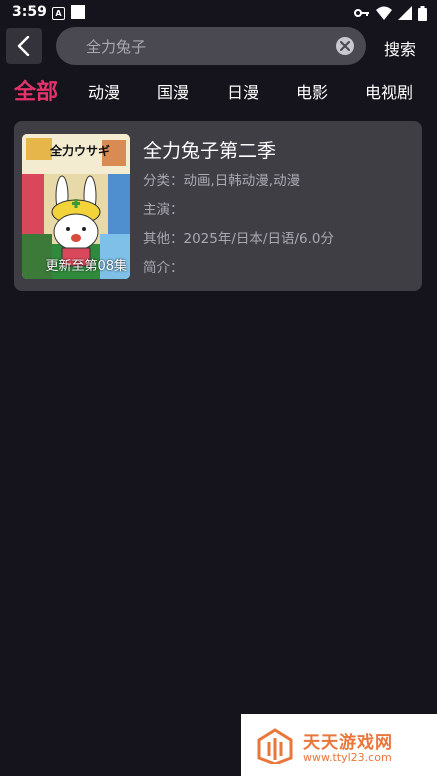 Image resolution: width=437 pixels, height=776 pixels. I want to click on result-other-info: 其他：2025年/日本/日语/6.0分, so click(238, 239).